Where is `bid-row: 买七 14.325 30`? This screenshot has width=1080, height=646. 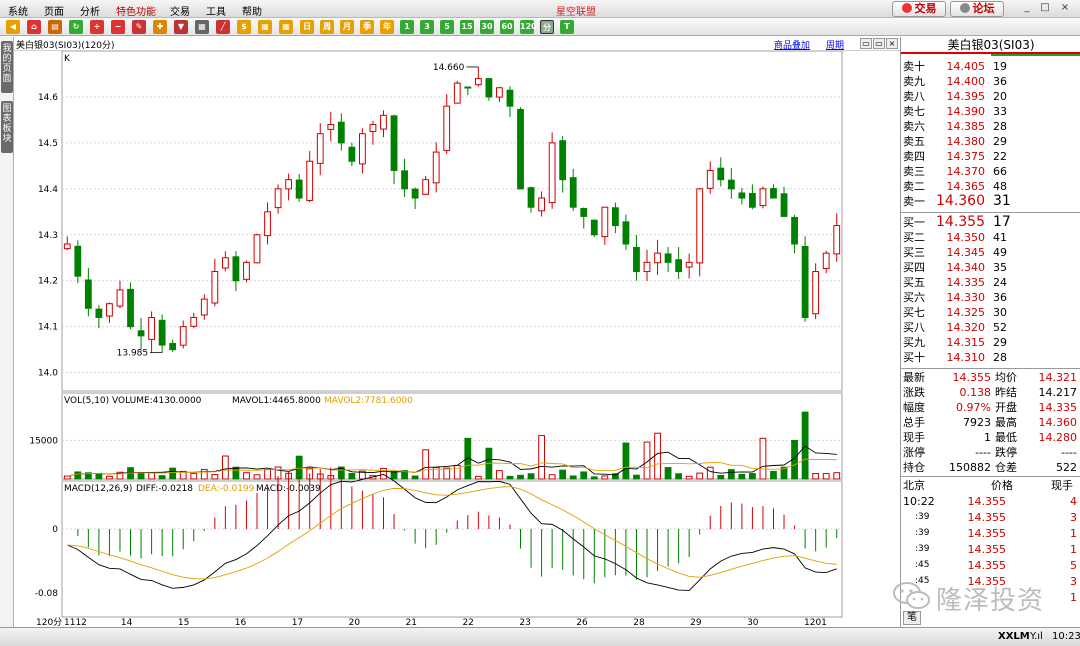
bid-row: 买七 14.325 30 is located at coordinates (990, 312).